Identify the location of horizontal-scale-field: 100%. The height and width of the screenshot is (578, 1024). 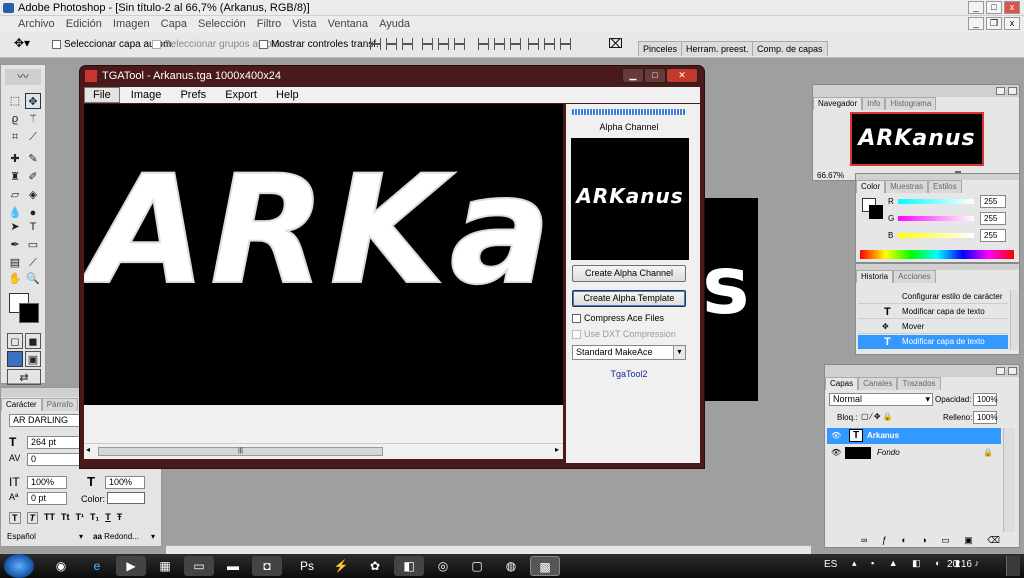
(125, 482).